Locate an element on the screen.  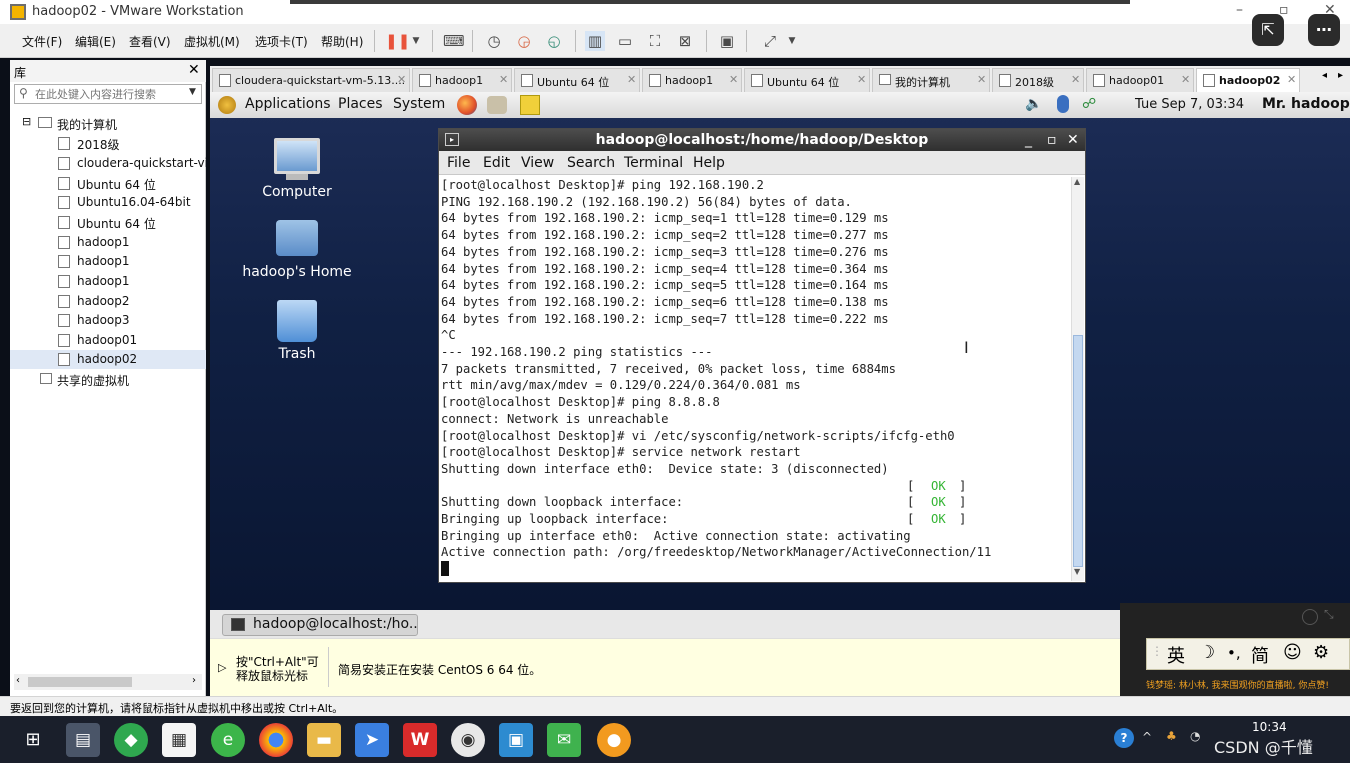
terminal-menu-terminal: Terminal is located at coordinates (653, 163).